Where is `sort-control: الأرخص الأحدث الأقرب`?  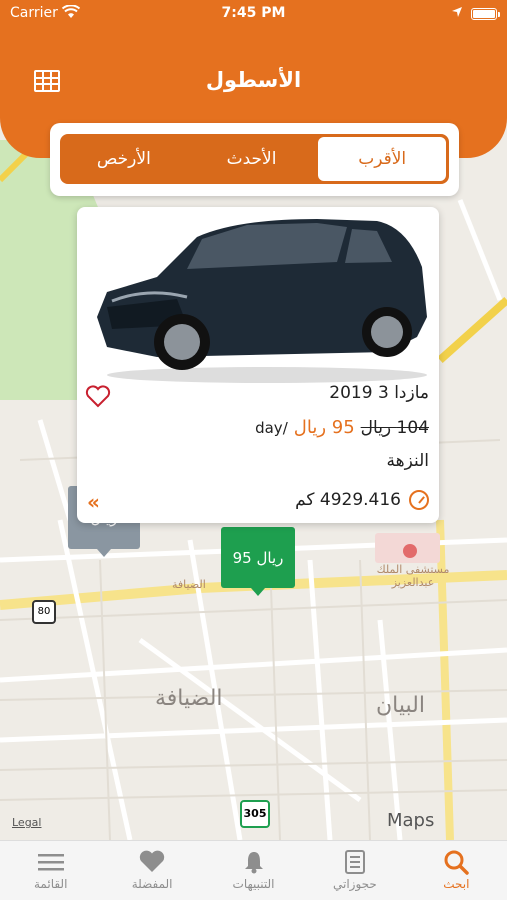 sort-control: الأرخص الأحدث الأقرب is located at coordinates (254, 159).